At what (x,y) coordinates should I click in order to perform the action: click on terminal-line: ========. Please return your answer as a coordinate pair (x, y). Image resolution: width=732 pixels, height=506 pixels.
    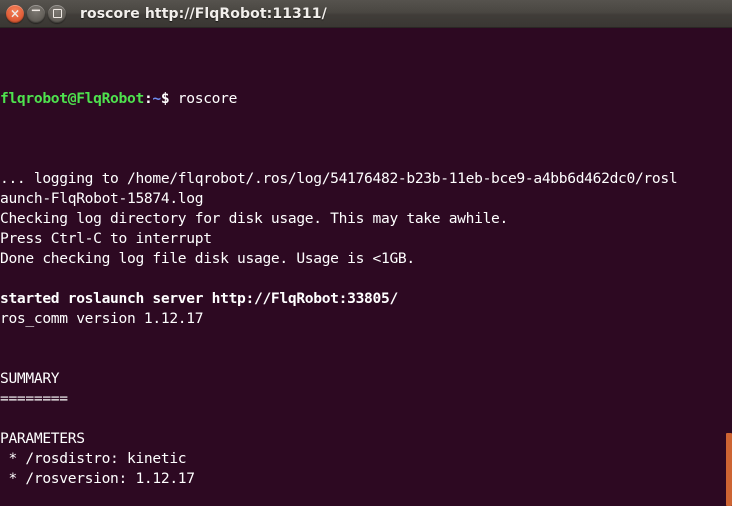
    Looking at the image, I should click on (34, 398).